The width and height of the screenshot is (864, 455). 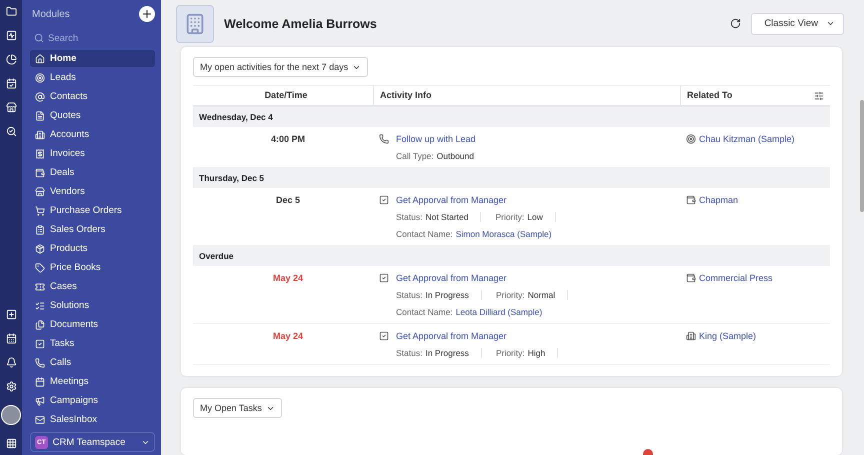 I want to click on sidebar-item: Accounts, so click(x=92, y=134).